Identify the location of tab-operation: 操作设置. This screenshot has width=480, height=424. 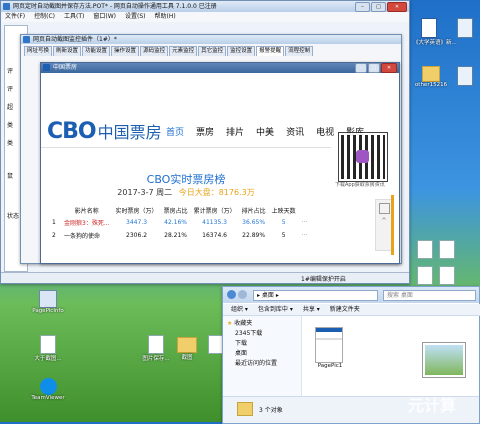
(125, 51).